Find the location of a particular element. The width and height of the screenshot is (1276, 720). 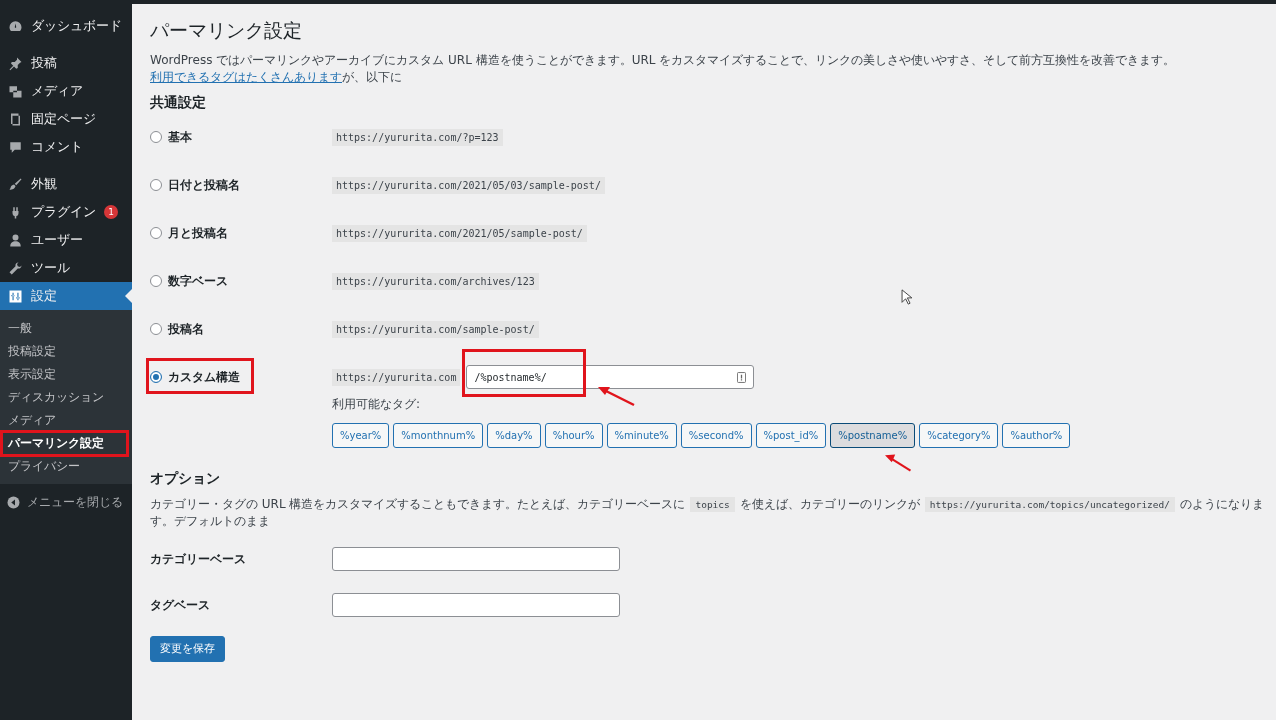

url-example: https://yururita.com/?p=123 is located at coordinates (417, 137).